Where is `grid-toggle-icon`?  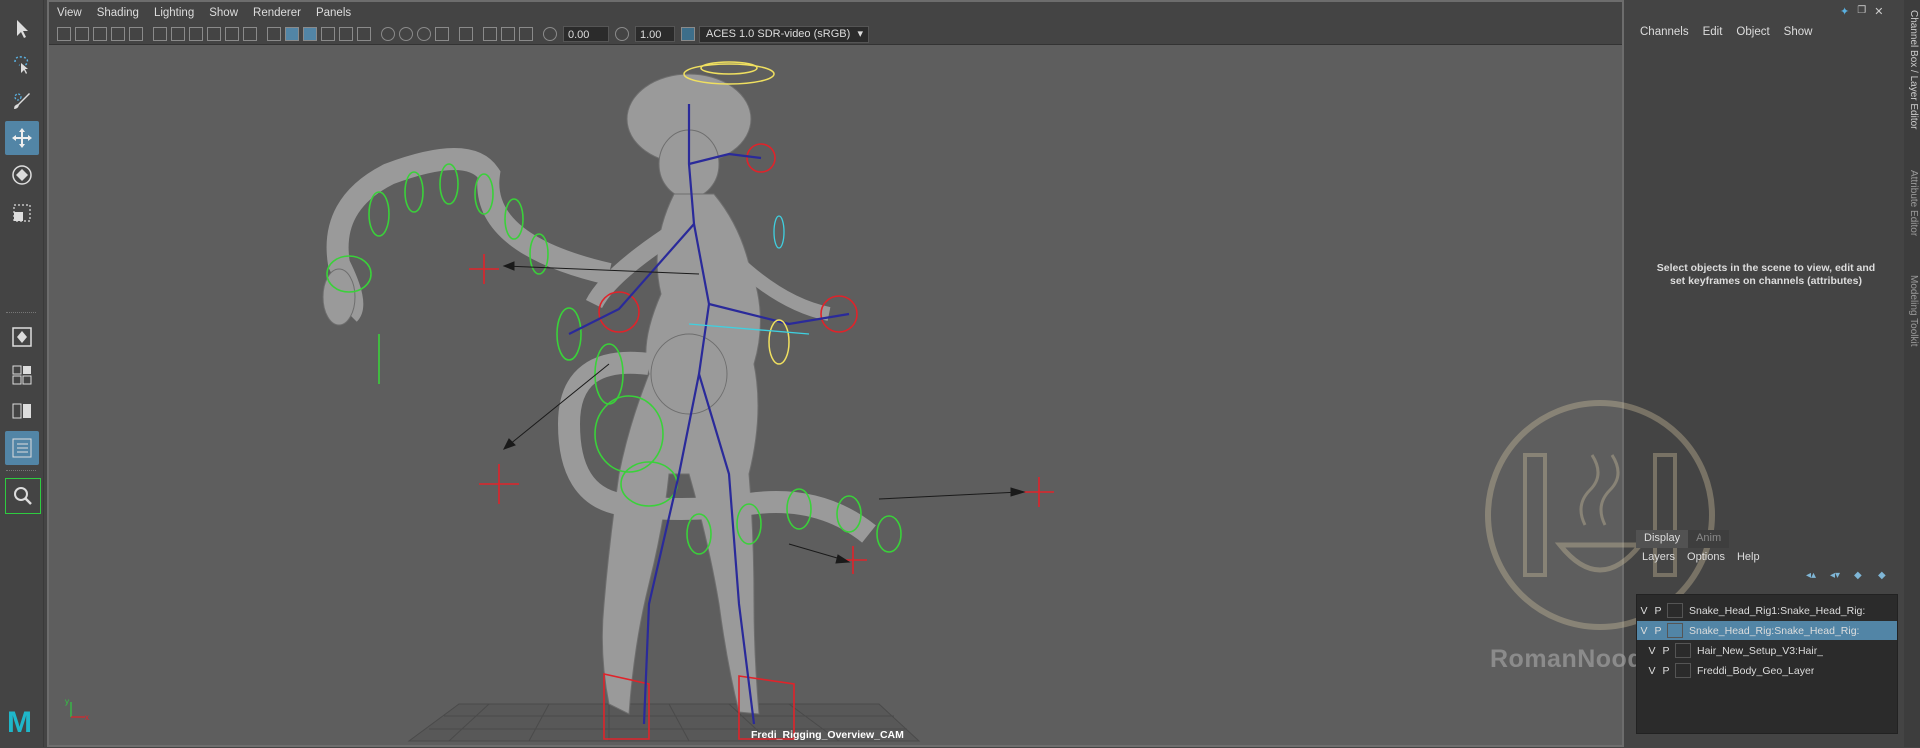
grid-toggle-icon is located at coordinates (136, 34).